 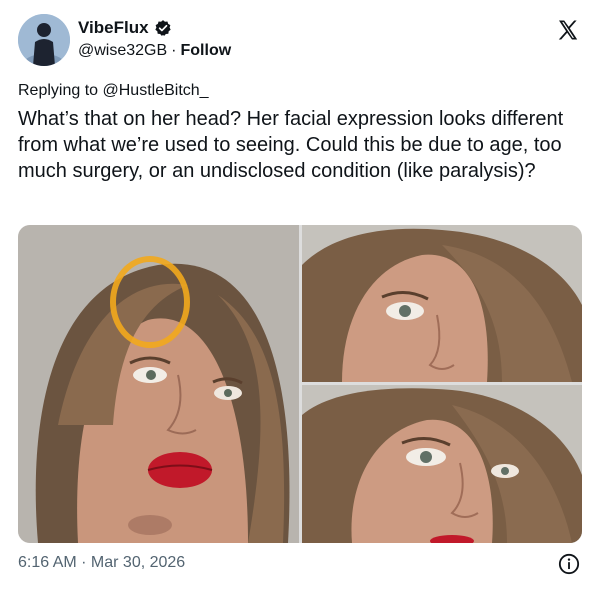 What do you see at coordinates (569, 564) in the screenshot?
I see `info-icon` at bounding box center [569, 564].